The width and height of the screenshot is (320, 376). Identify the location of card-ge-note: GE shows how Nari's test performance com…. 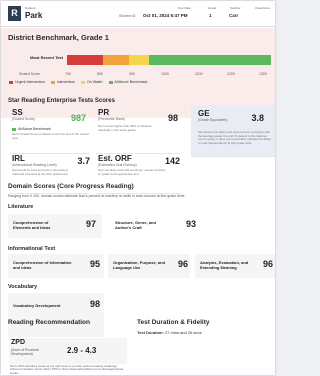
(235, 137).